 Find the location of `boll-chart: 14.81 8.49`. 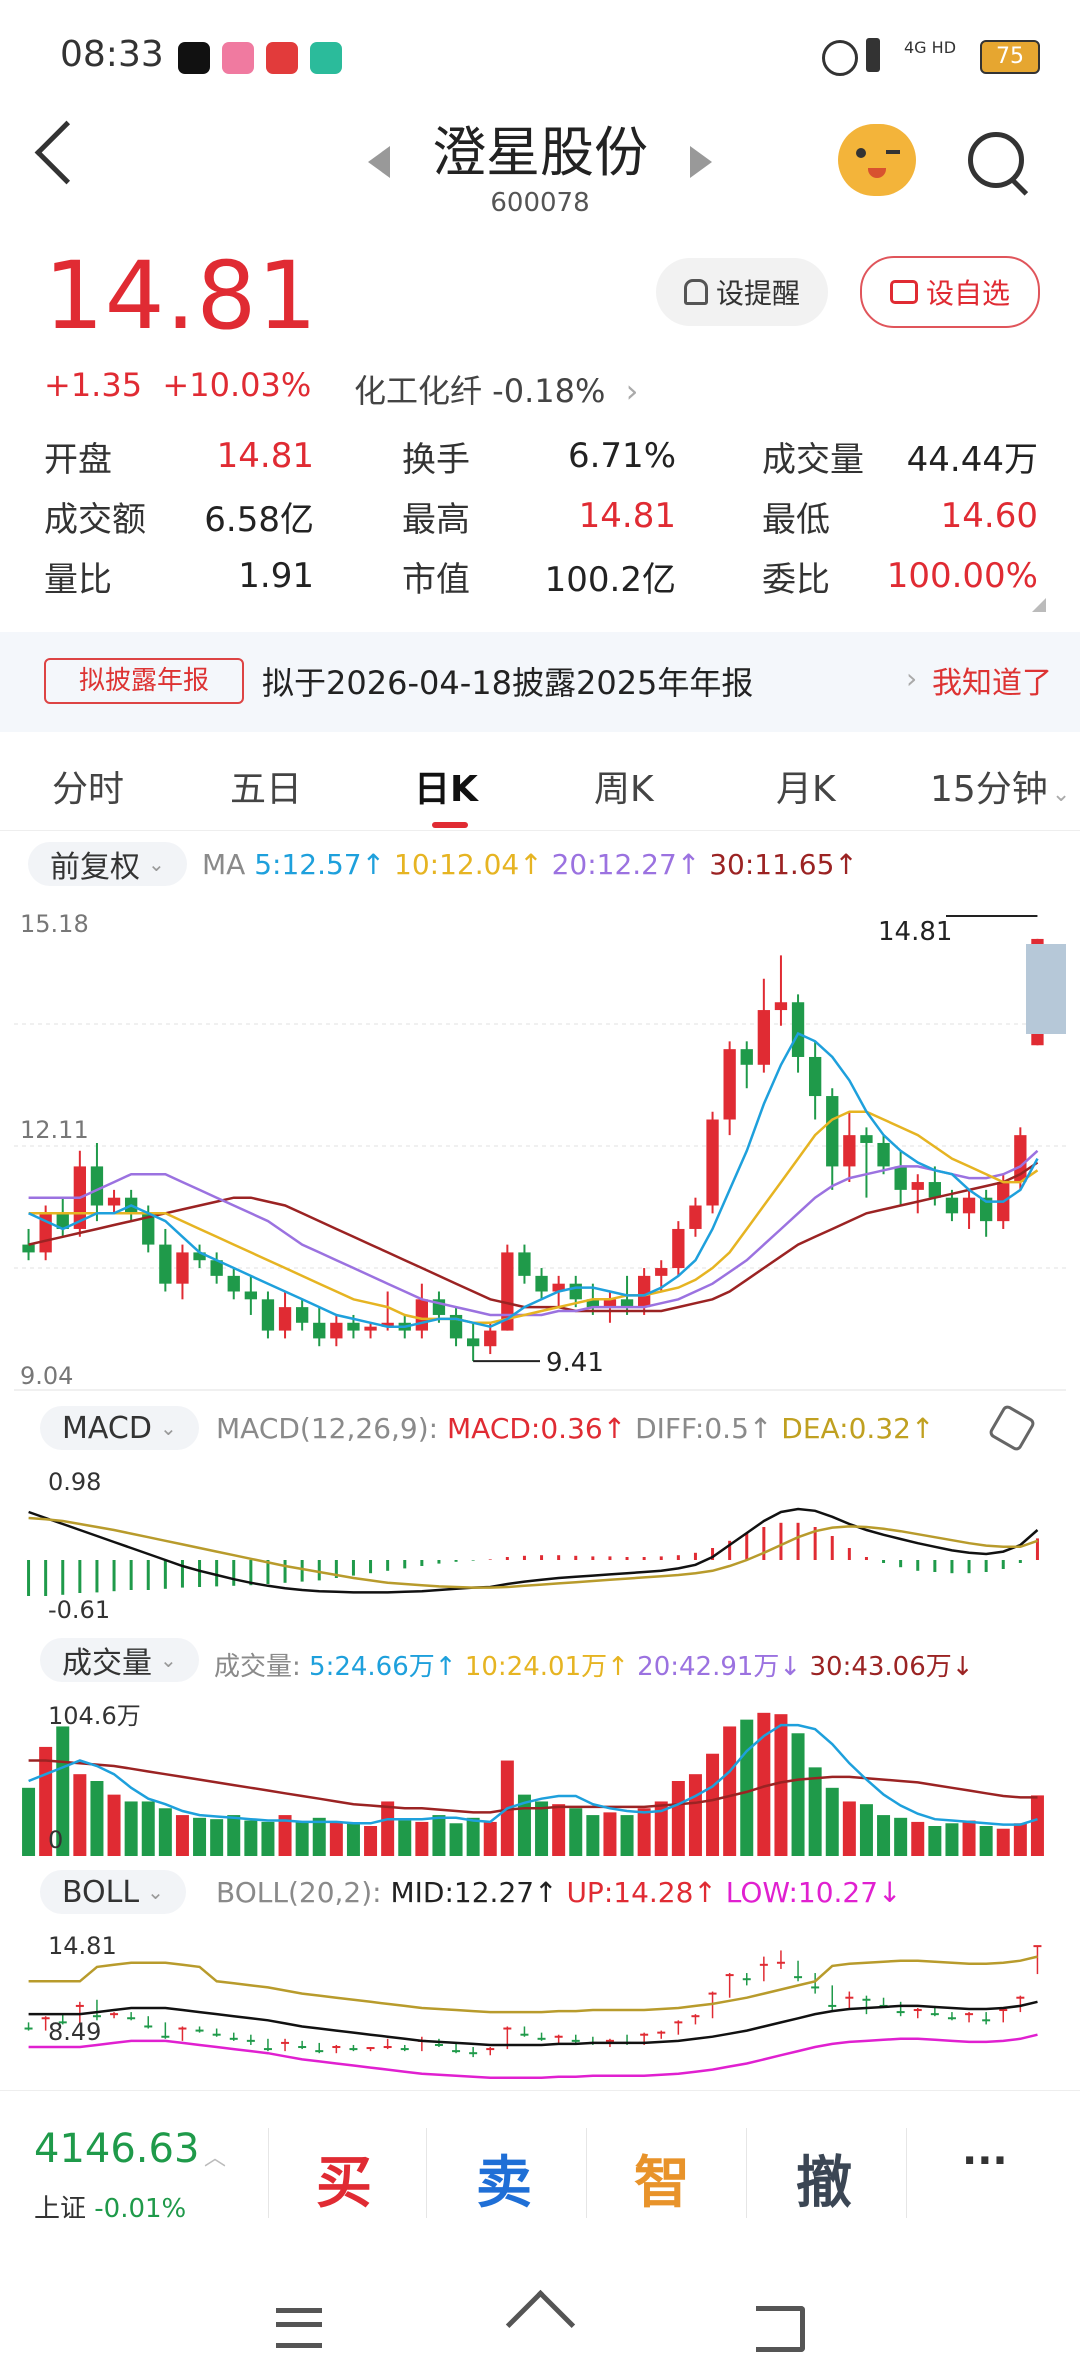

boll-chart: 14.81 8.49 is located at coordinates (540, 2006).